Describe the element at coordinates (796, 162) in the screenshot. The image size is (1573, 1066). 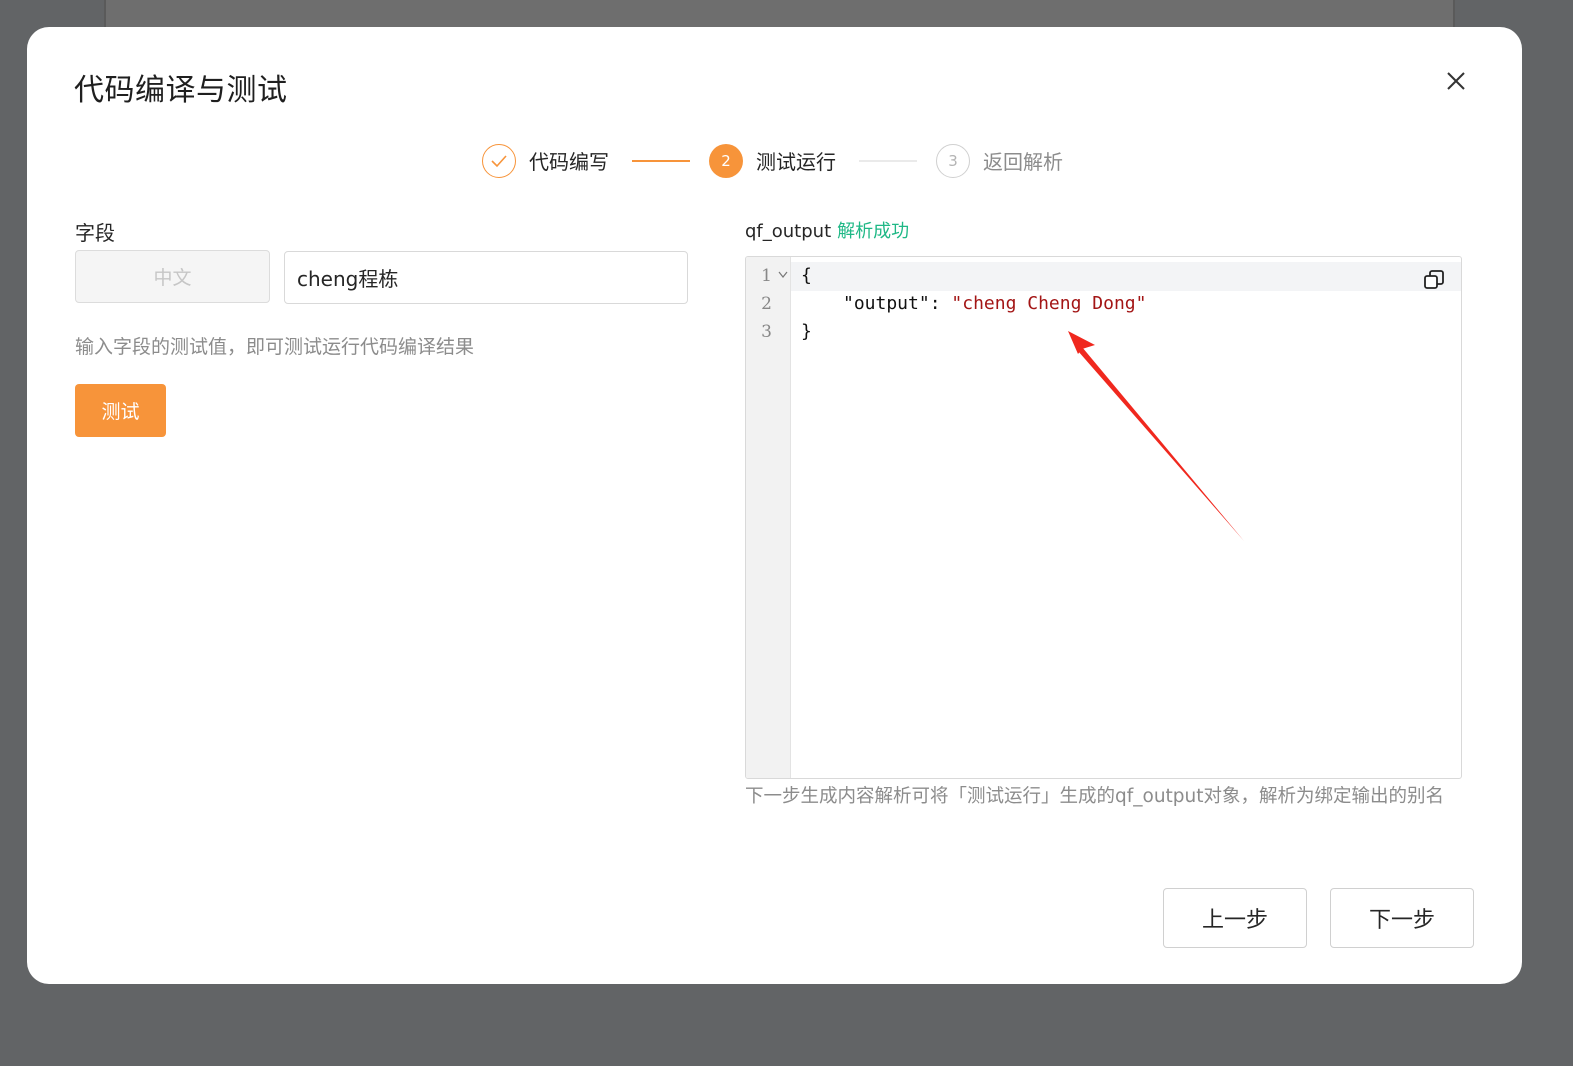
I see `step-2-label: 测试运行` at that location.